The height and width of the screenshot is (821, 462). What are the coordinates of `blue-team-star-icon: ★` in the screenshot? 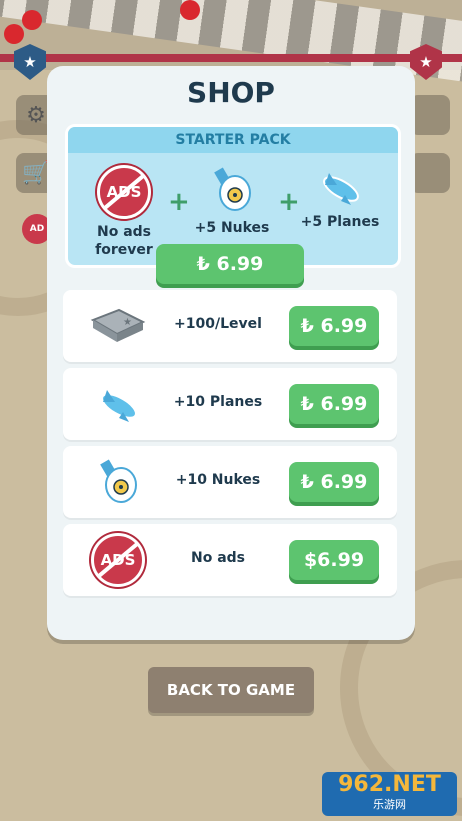 It's located at (30, 62).